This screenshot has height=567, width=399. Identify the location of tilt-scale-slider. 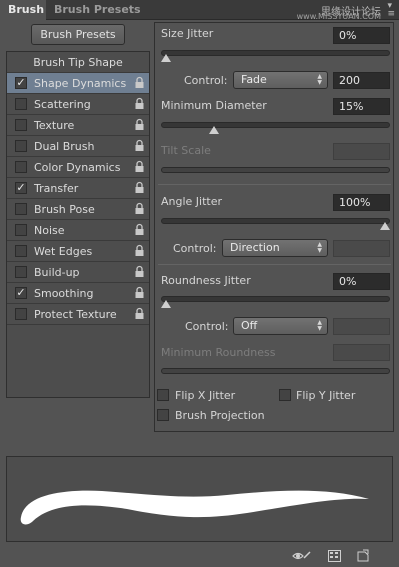
(275, 170).